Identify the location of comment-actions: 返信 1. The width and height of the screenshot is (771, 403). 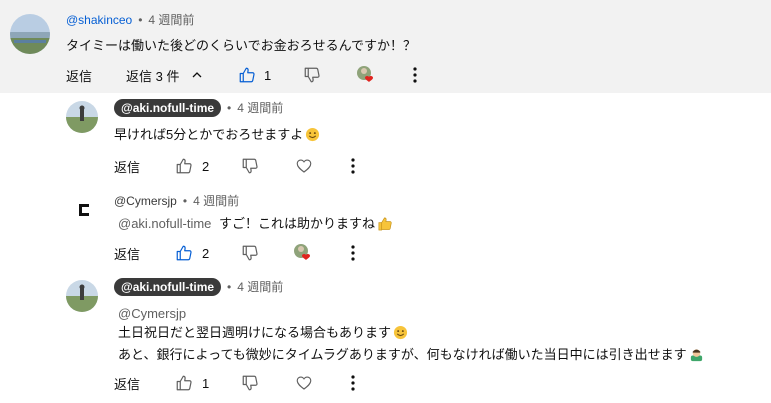
(385, 383).